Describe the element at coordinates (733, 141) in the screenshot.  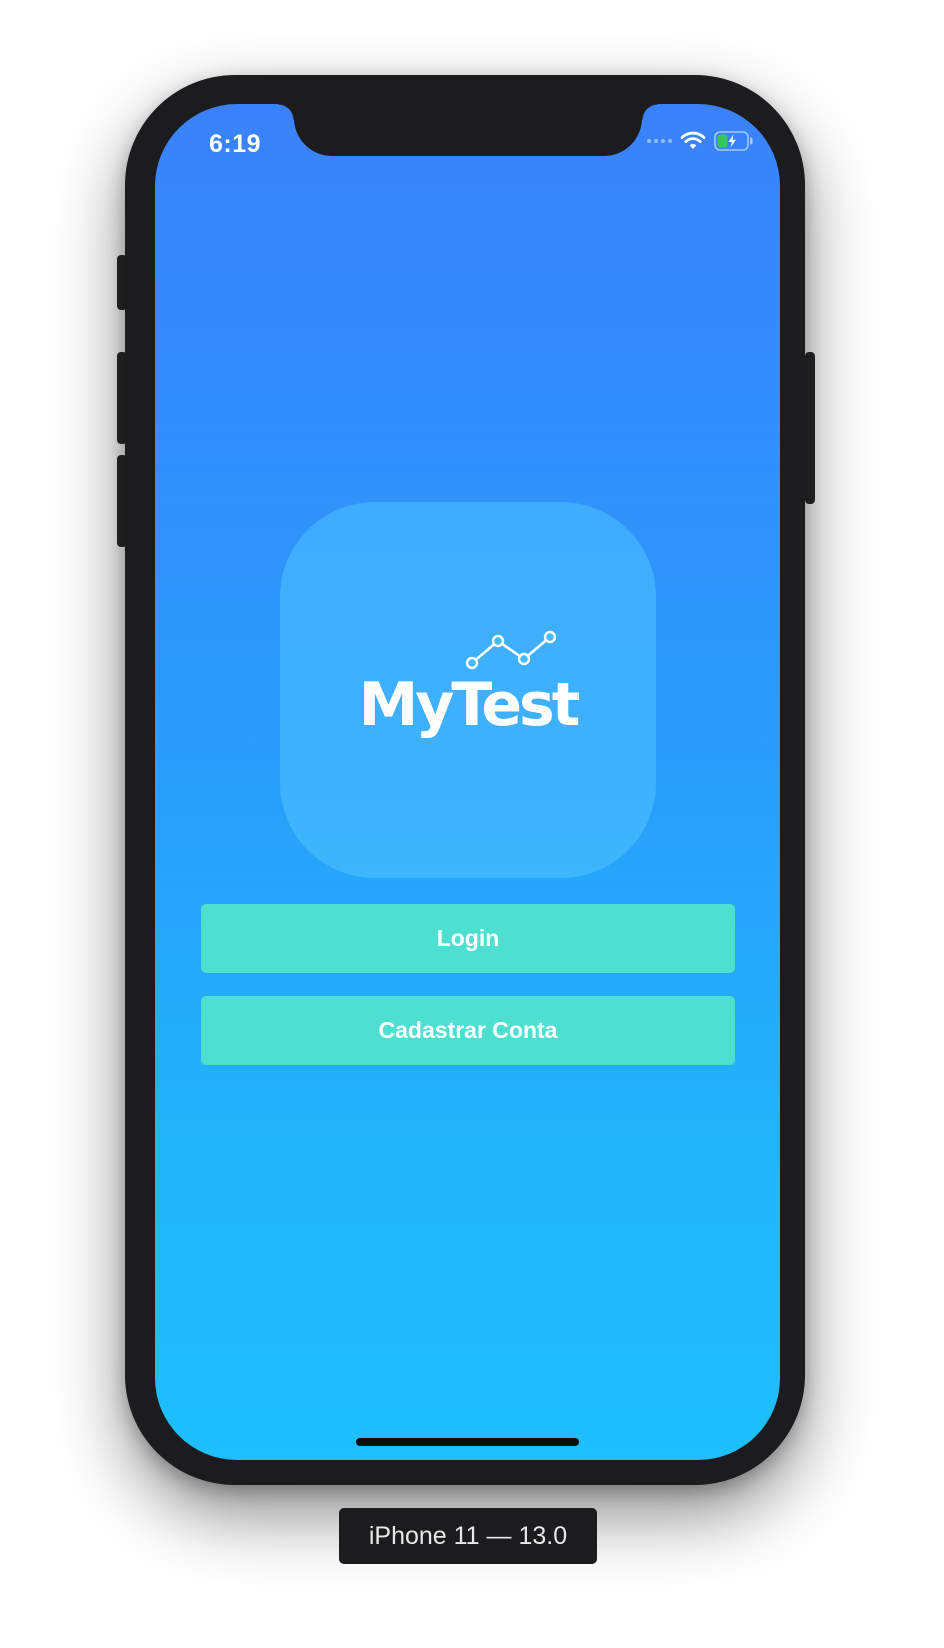
I see `battery-charging-icon` at that location.